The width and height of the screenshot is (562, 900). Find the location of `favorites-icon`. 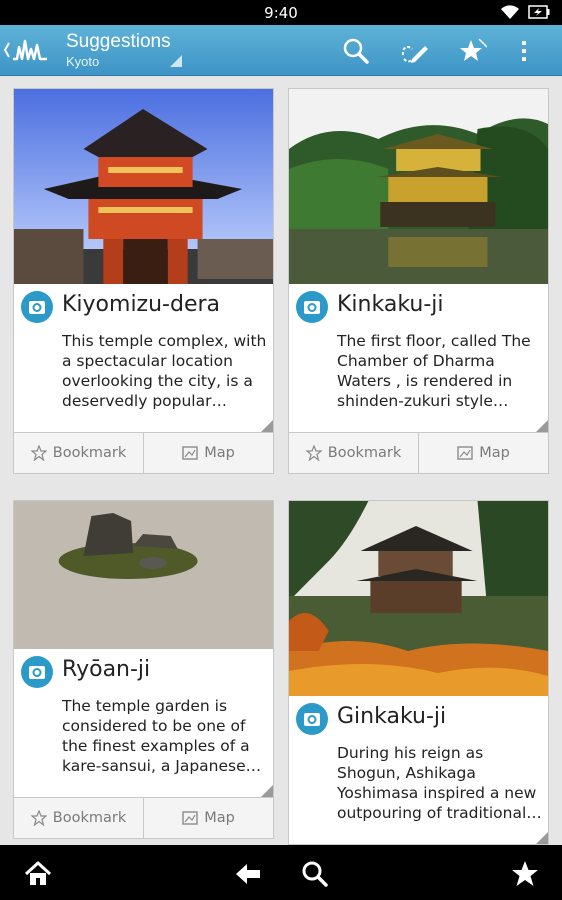

favorites-icon is located at coordinates (473, 51).